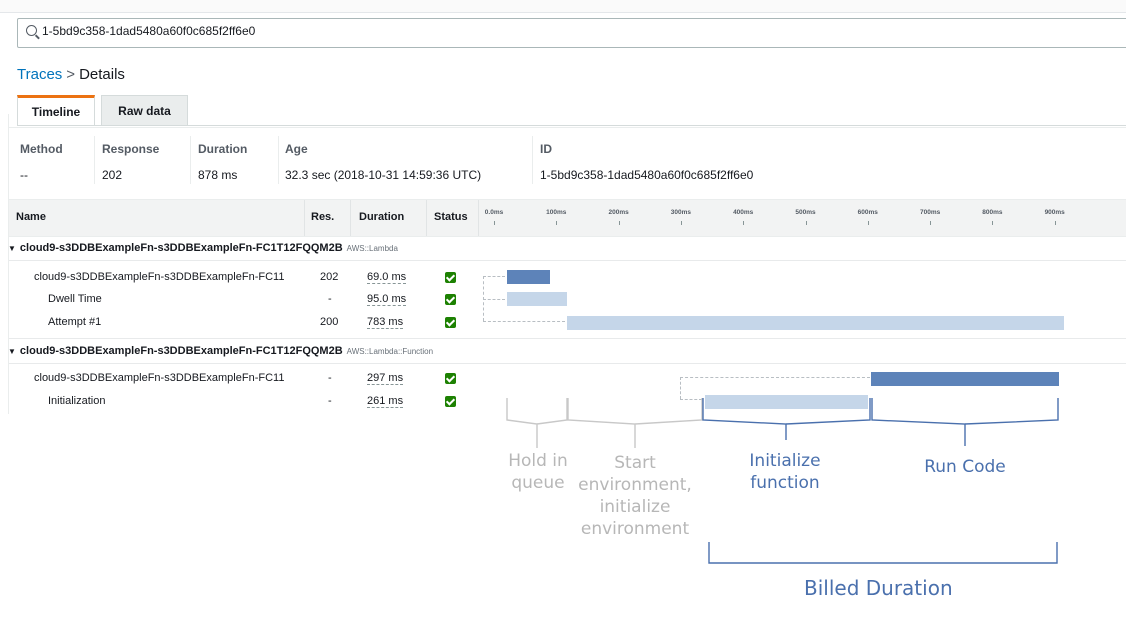  What do you see at coordinates (635, 423) in the screenshot?
I see `start-environment-brace` at bounding box center [635, 423].